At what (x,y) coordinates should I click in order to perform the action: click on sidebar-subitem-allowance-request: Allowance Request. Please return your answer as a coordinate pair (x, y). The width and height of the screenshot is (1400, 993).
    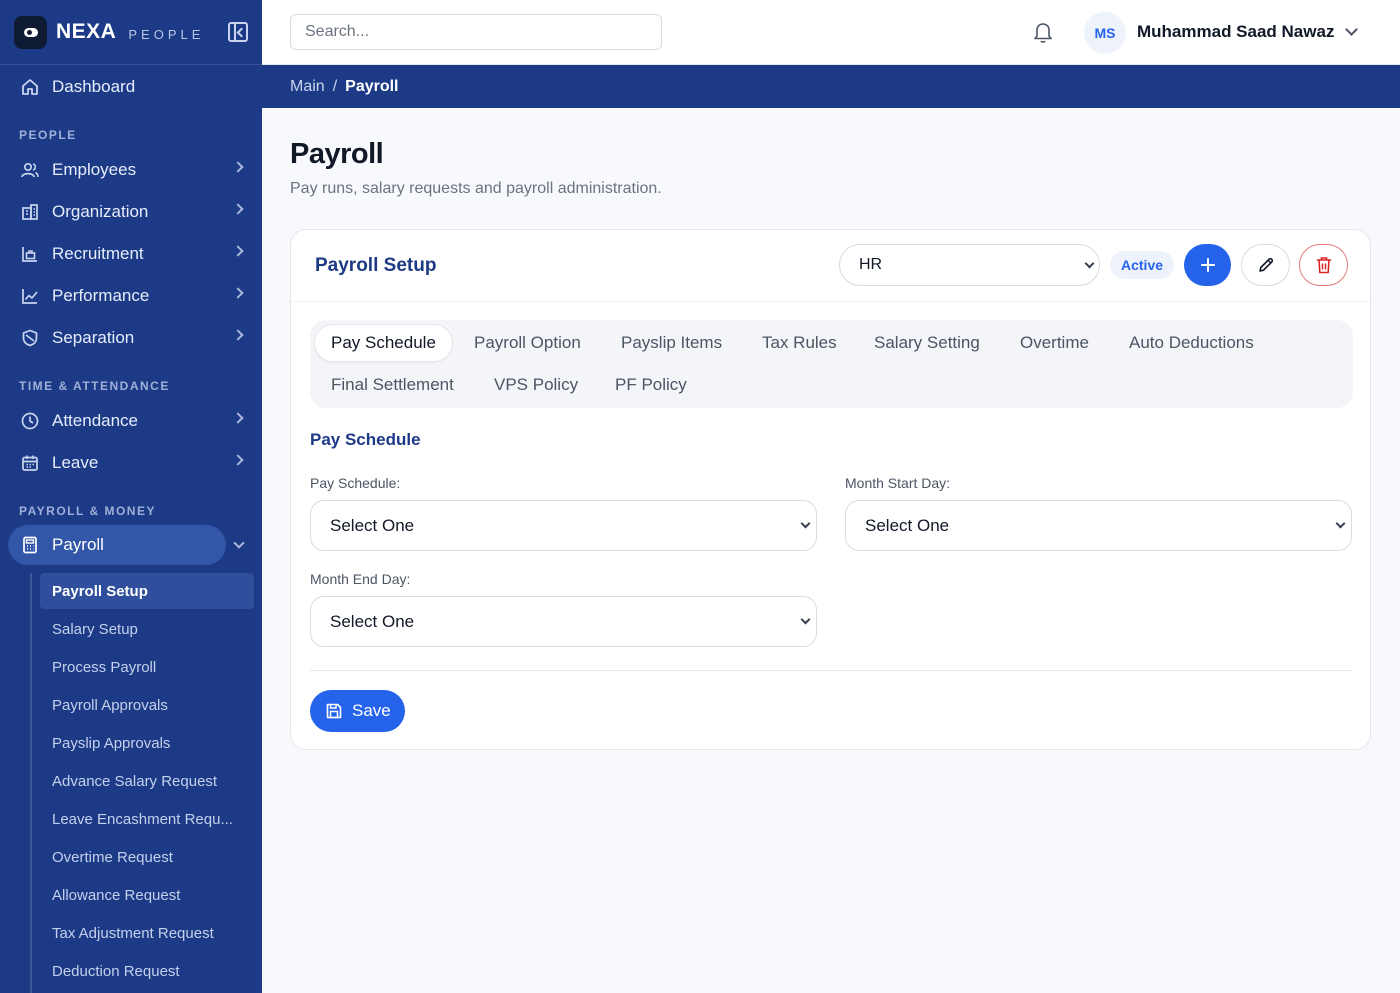
    Looking at the image, I should click on (147, 895).